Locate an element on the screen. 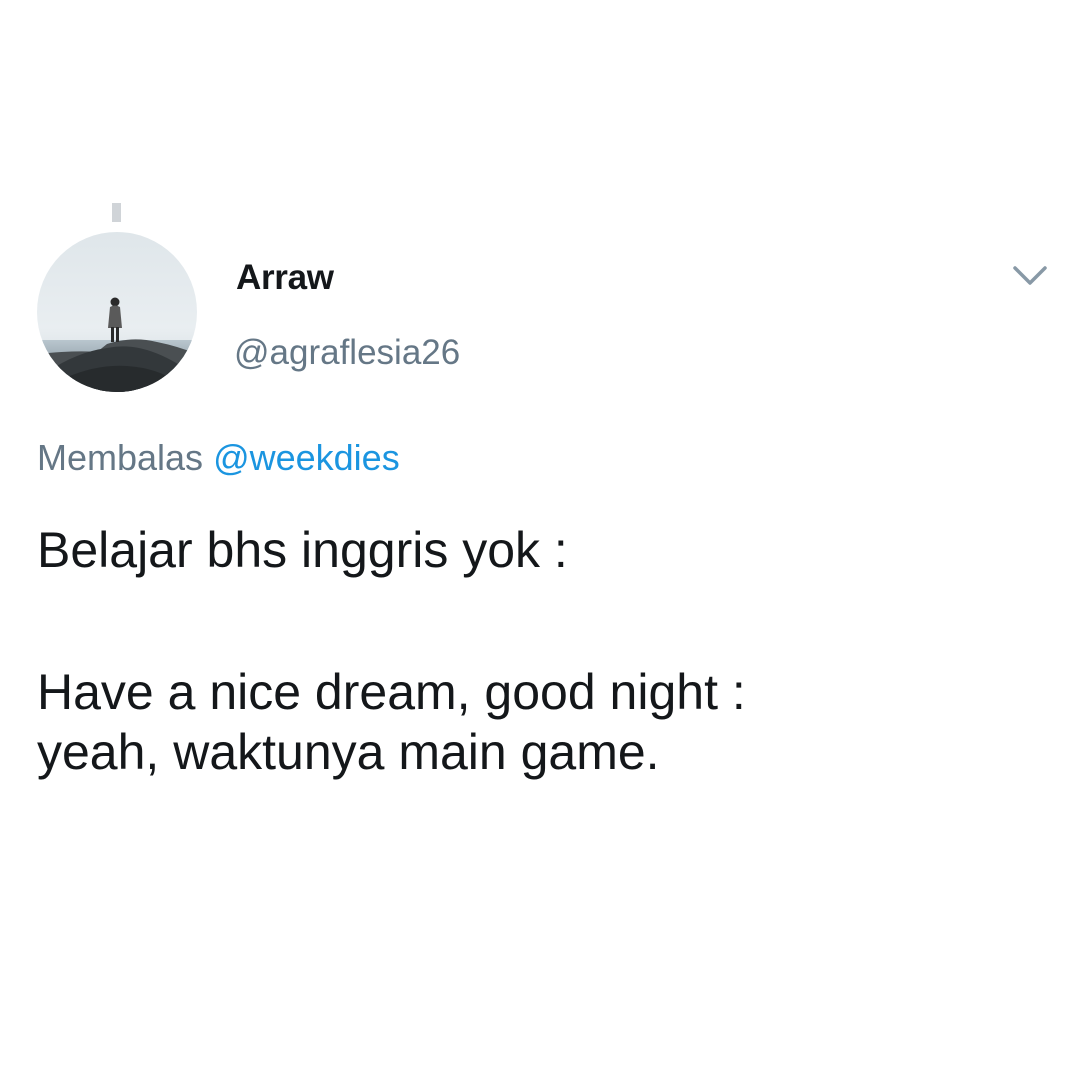 The width and height of the screenshot is (1080, 1080). tweet-text-line: Belajar bhs inggris yok : is located at coordinates (302, 550).